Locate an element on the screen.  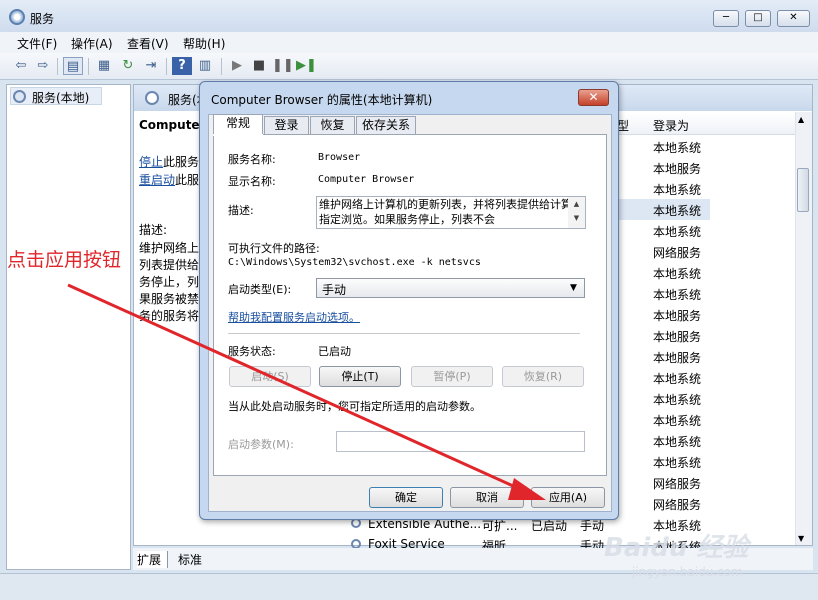
watermark: Baidu 经验 is located at coordinates (676, 548).